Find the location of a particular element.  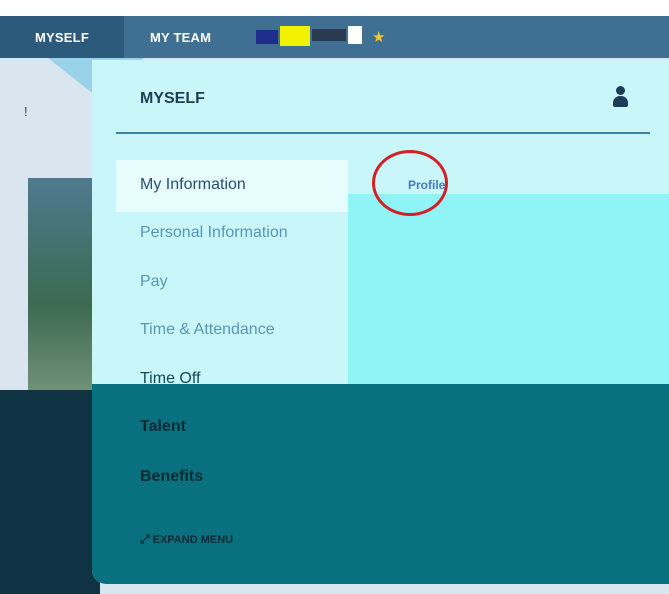

menu-item-personal-information: Personal Information is located at coordinates (214, 233).